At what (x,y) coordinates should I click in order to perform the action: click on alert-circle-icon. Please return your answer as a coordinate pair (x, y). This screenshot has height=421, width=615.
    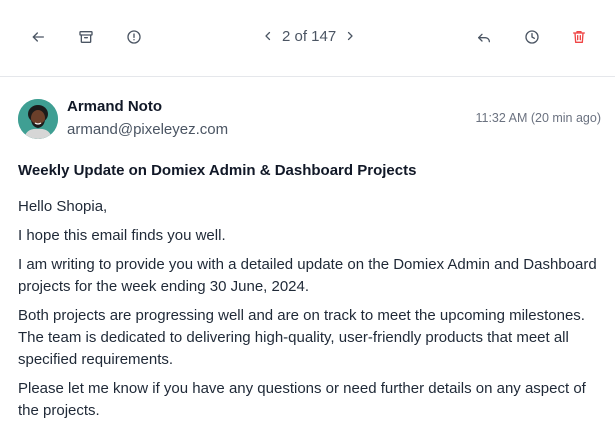
    Looking at the image, I should click on (134, 37).